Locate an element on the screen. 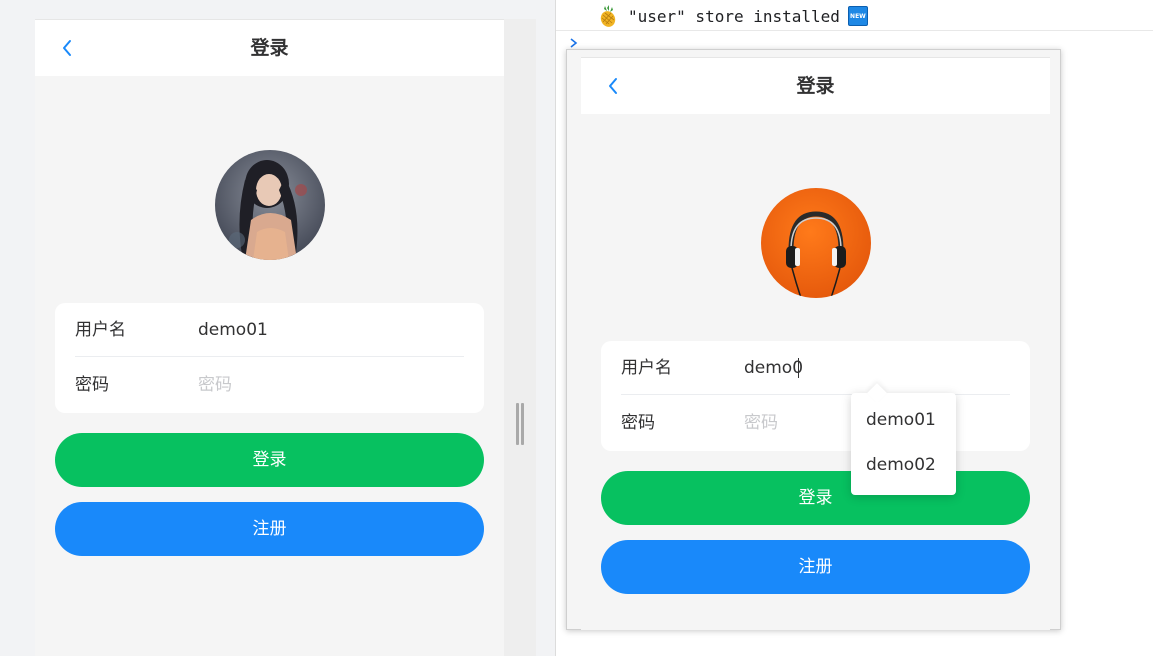 This screenshot has width=1153, height=656. username-input is located at coordinates (328, 330).